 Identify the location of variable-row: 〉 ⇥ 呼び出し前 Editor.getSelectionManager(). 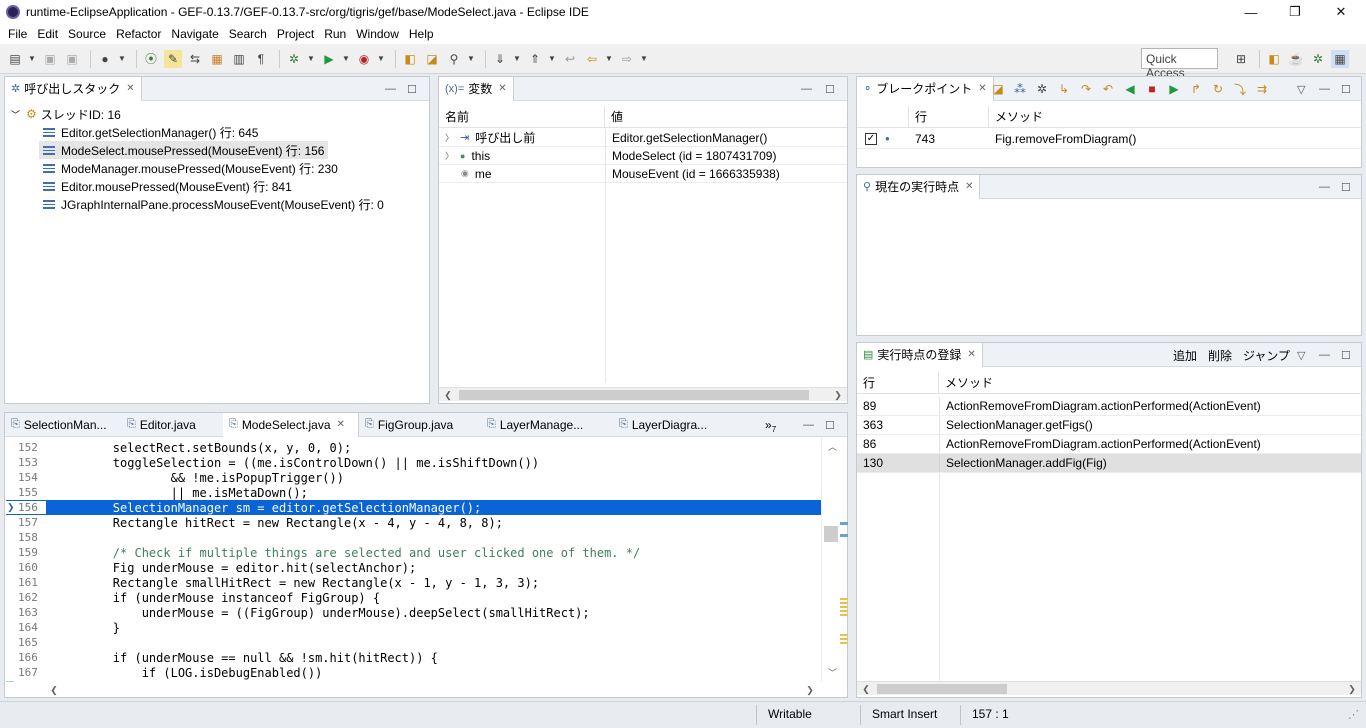
(643, 137).